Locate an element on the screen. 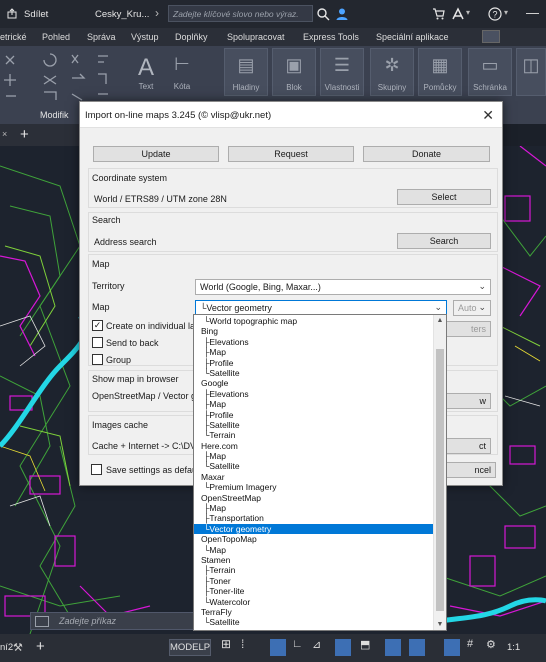  donate-button: Donate is located at coordinates (426, 154).